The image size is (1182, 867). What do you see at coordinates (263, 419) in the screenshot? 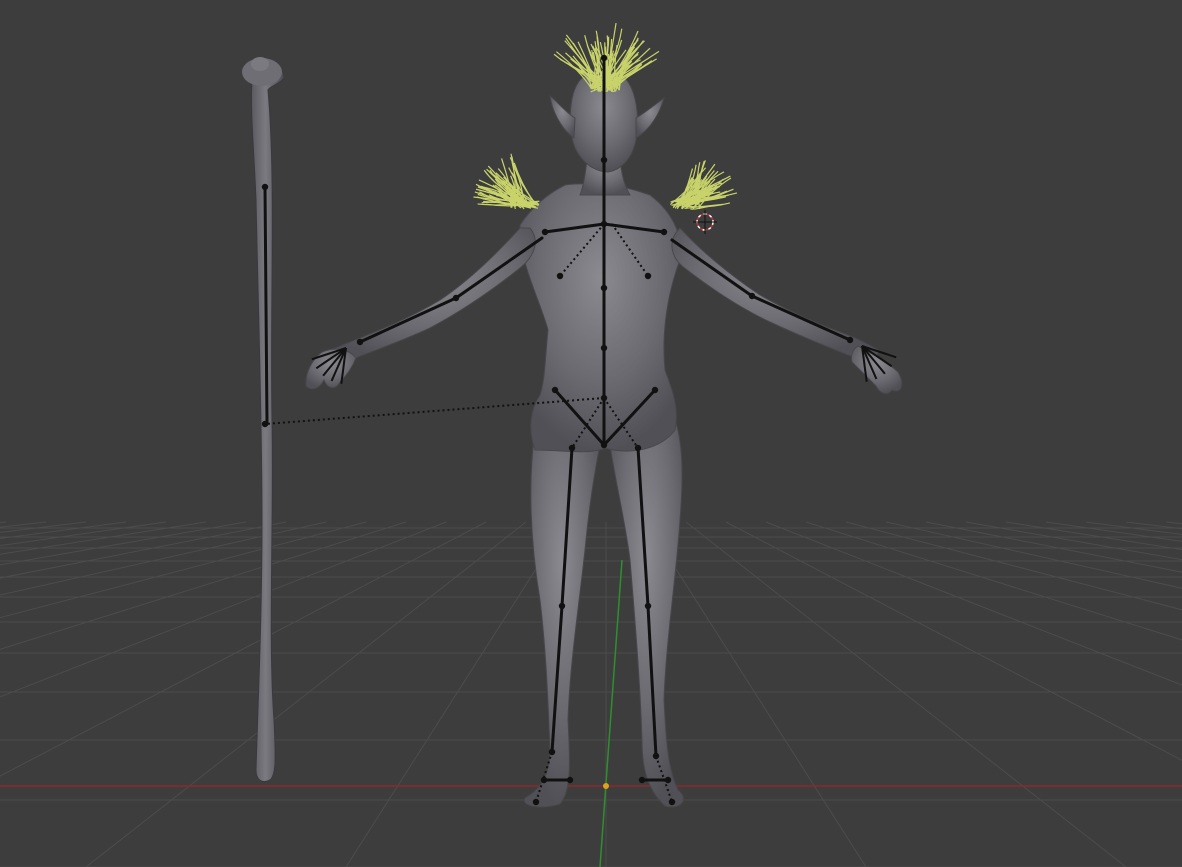
I see `staff-mesh` at bounding box center [263, 419].